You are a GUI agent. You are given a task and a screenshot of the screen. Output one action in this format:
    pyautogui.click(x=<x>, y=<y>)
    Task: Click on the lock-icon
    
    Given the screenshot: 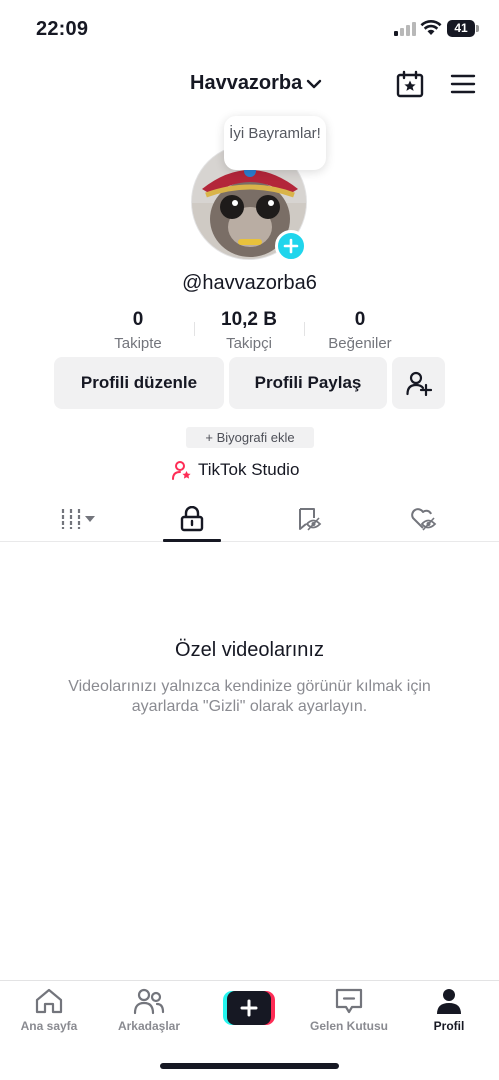 What is the action you would take?
    pyautogui.click(x=192, y=519)
    